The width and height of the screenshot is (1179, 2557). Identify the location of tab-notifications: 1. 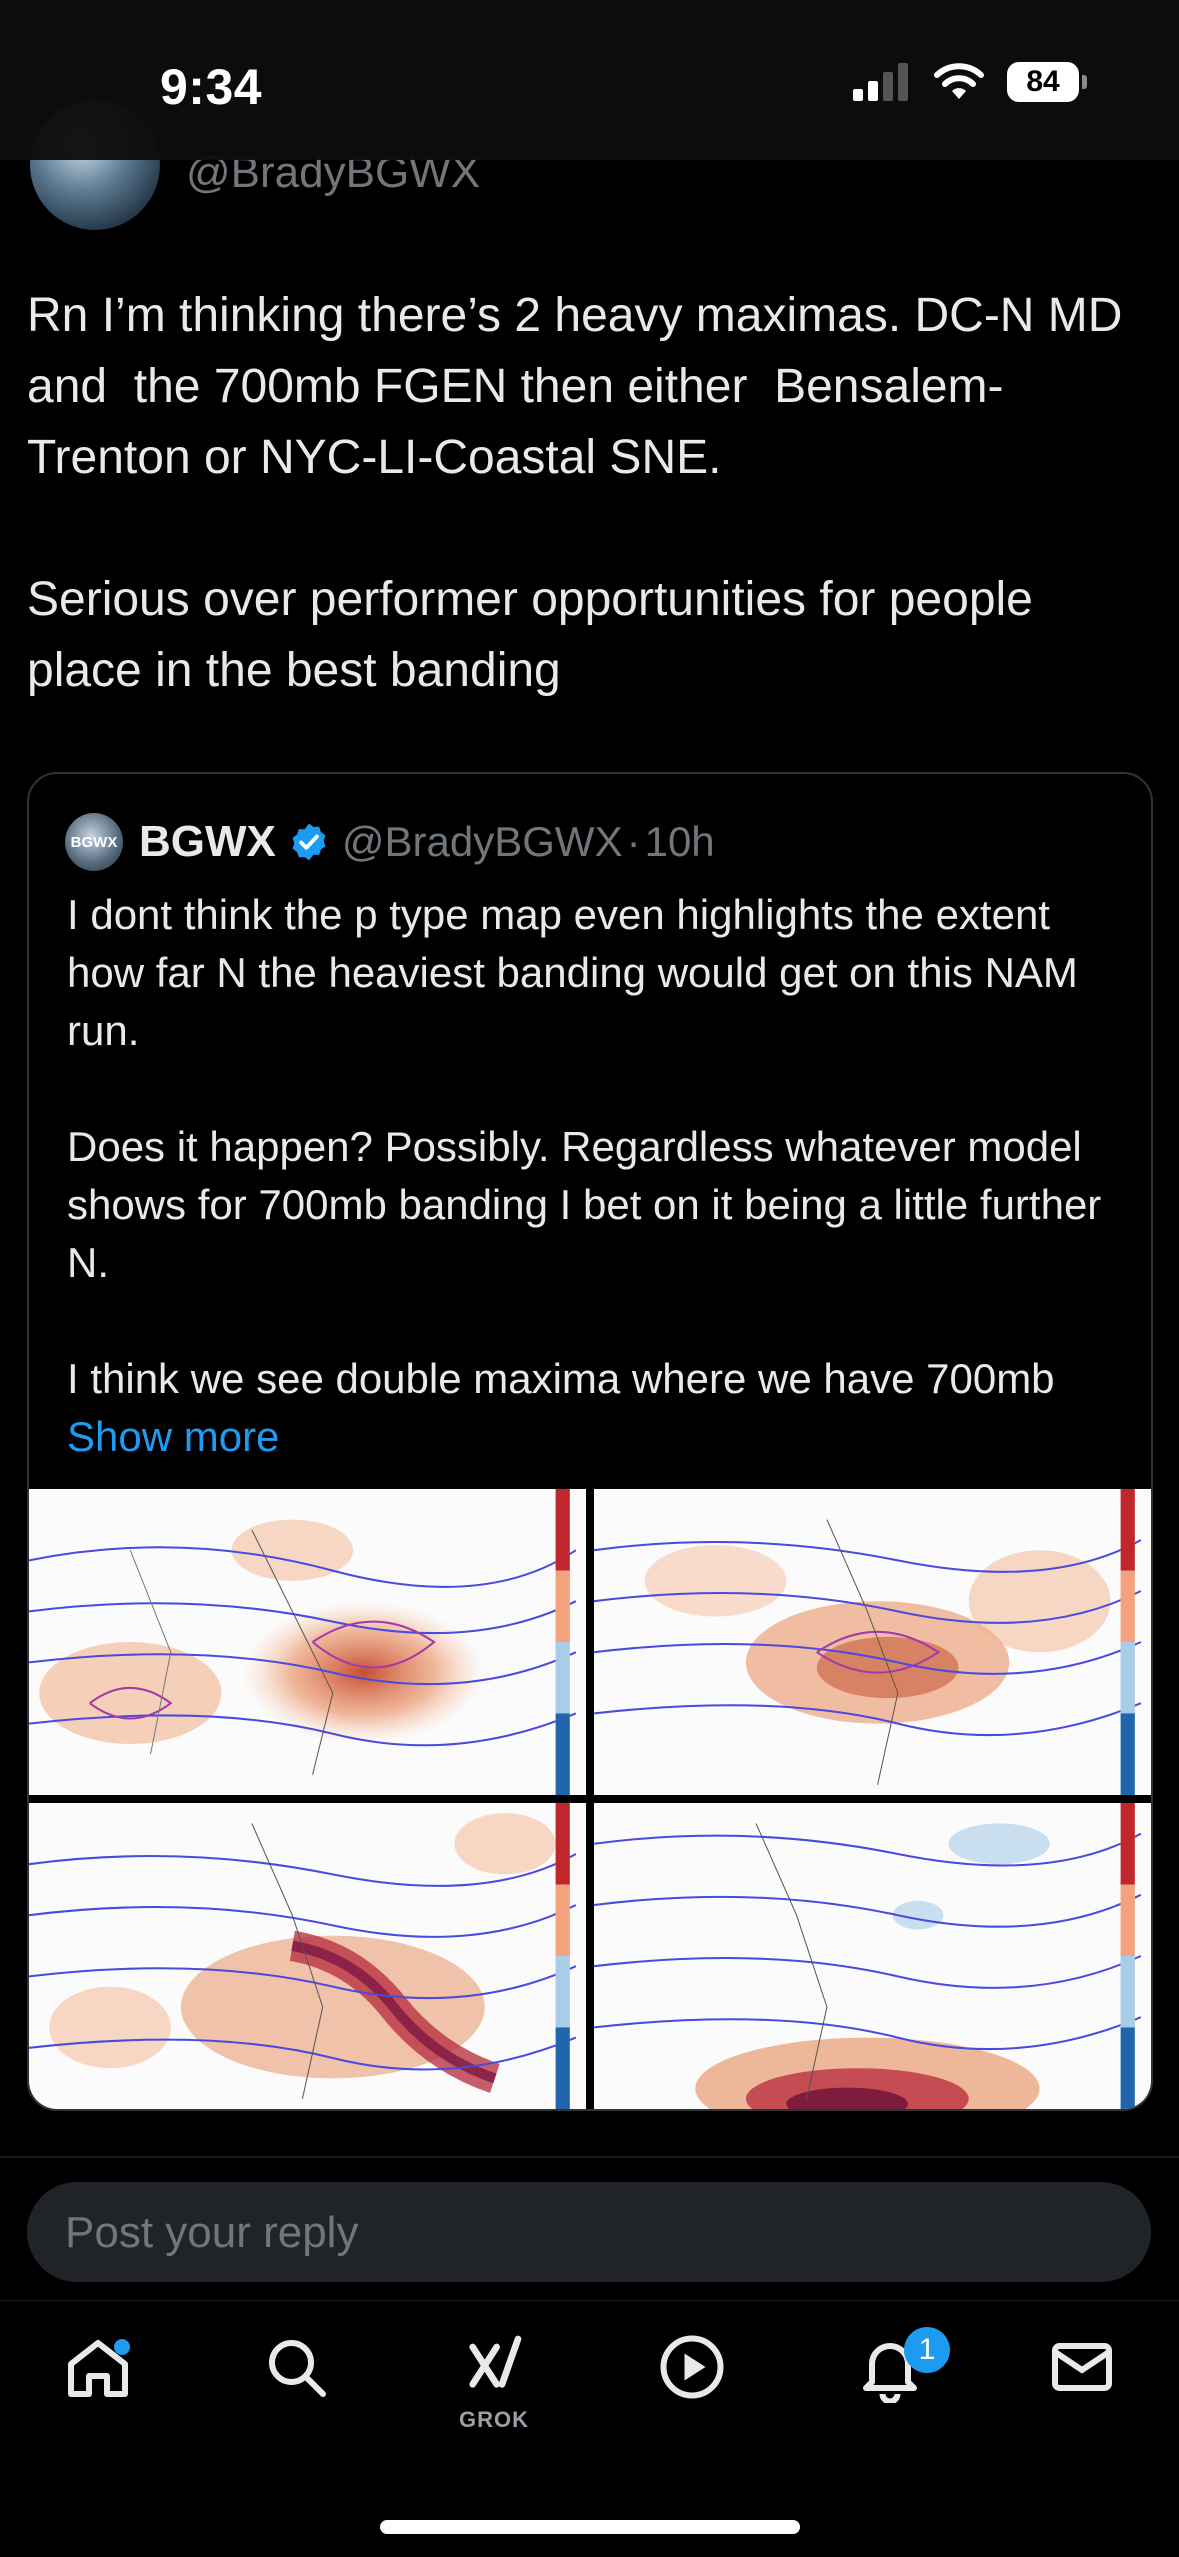
(895, 2384).